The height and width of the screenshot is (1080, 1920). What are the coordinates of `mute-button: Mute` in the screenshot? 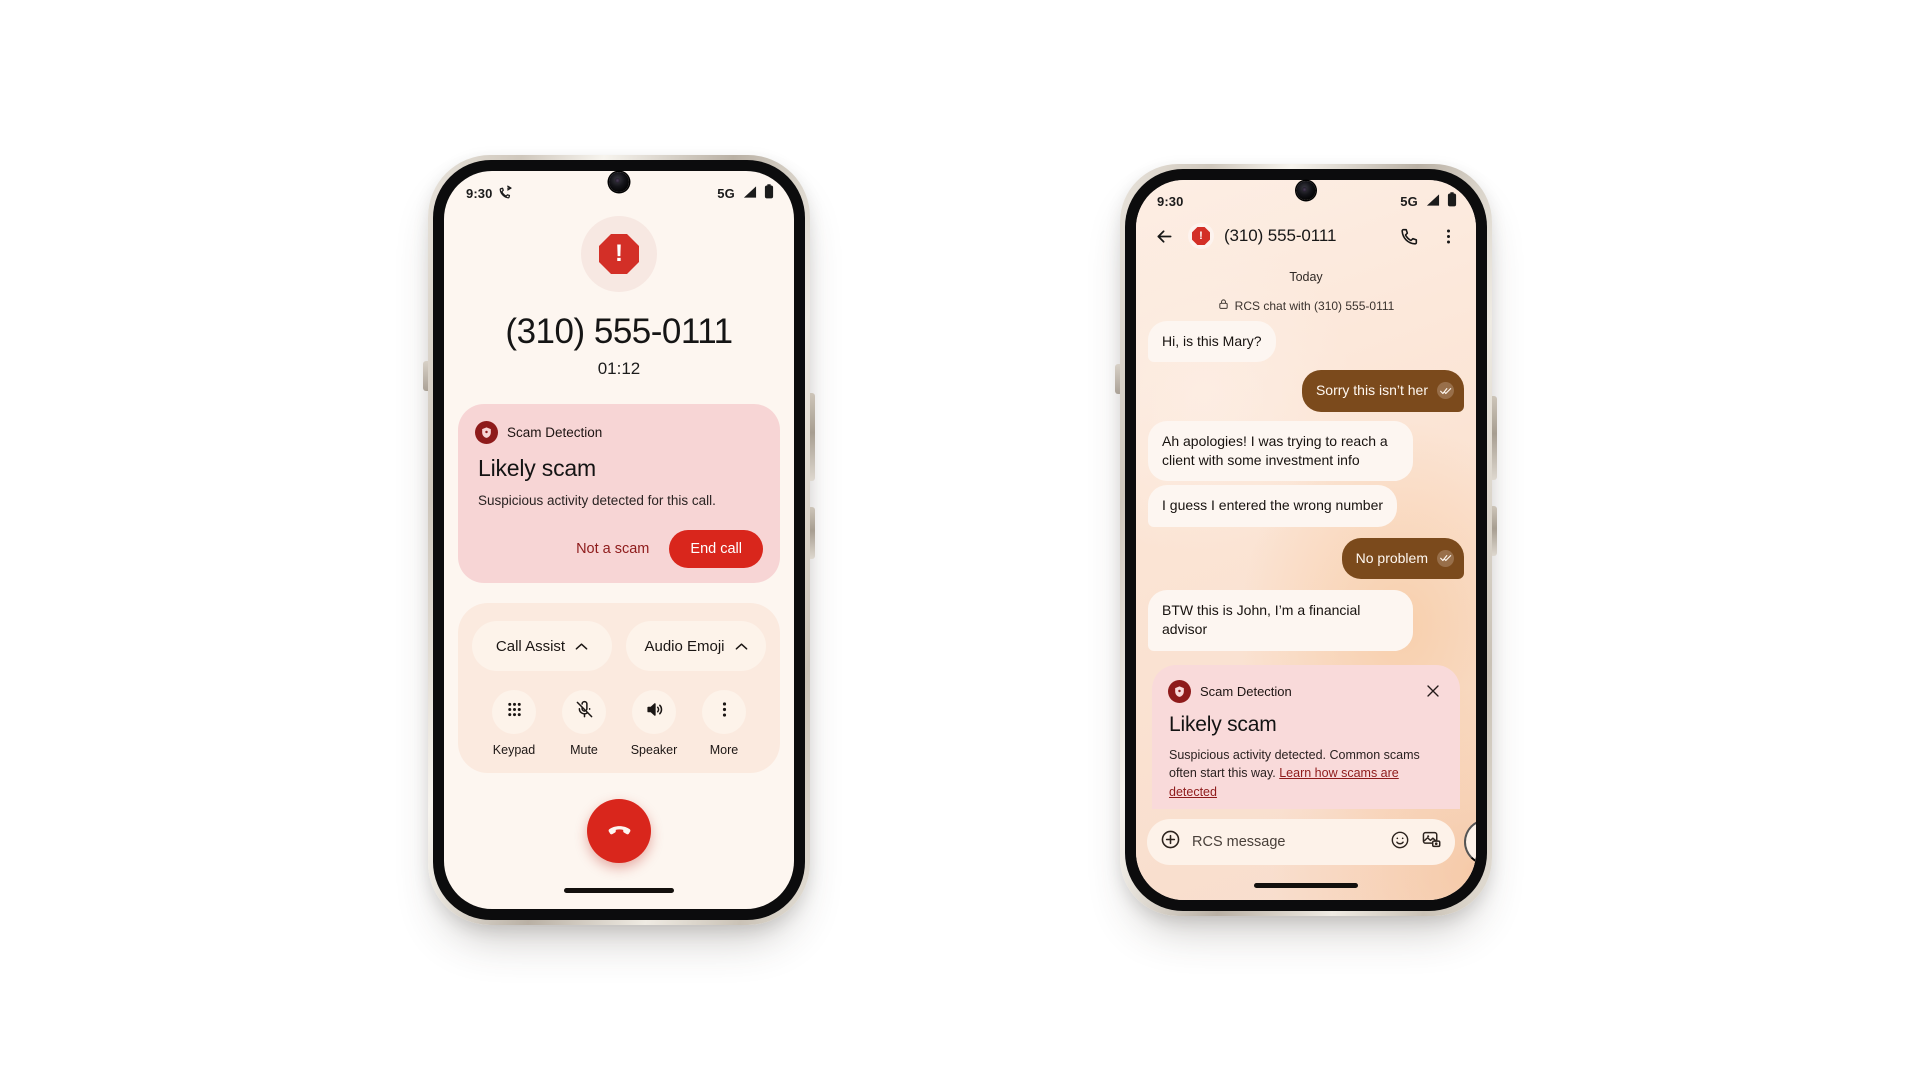 It's located at (584, 723).